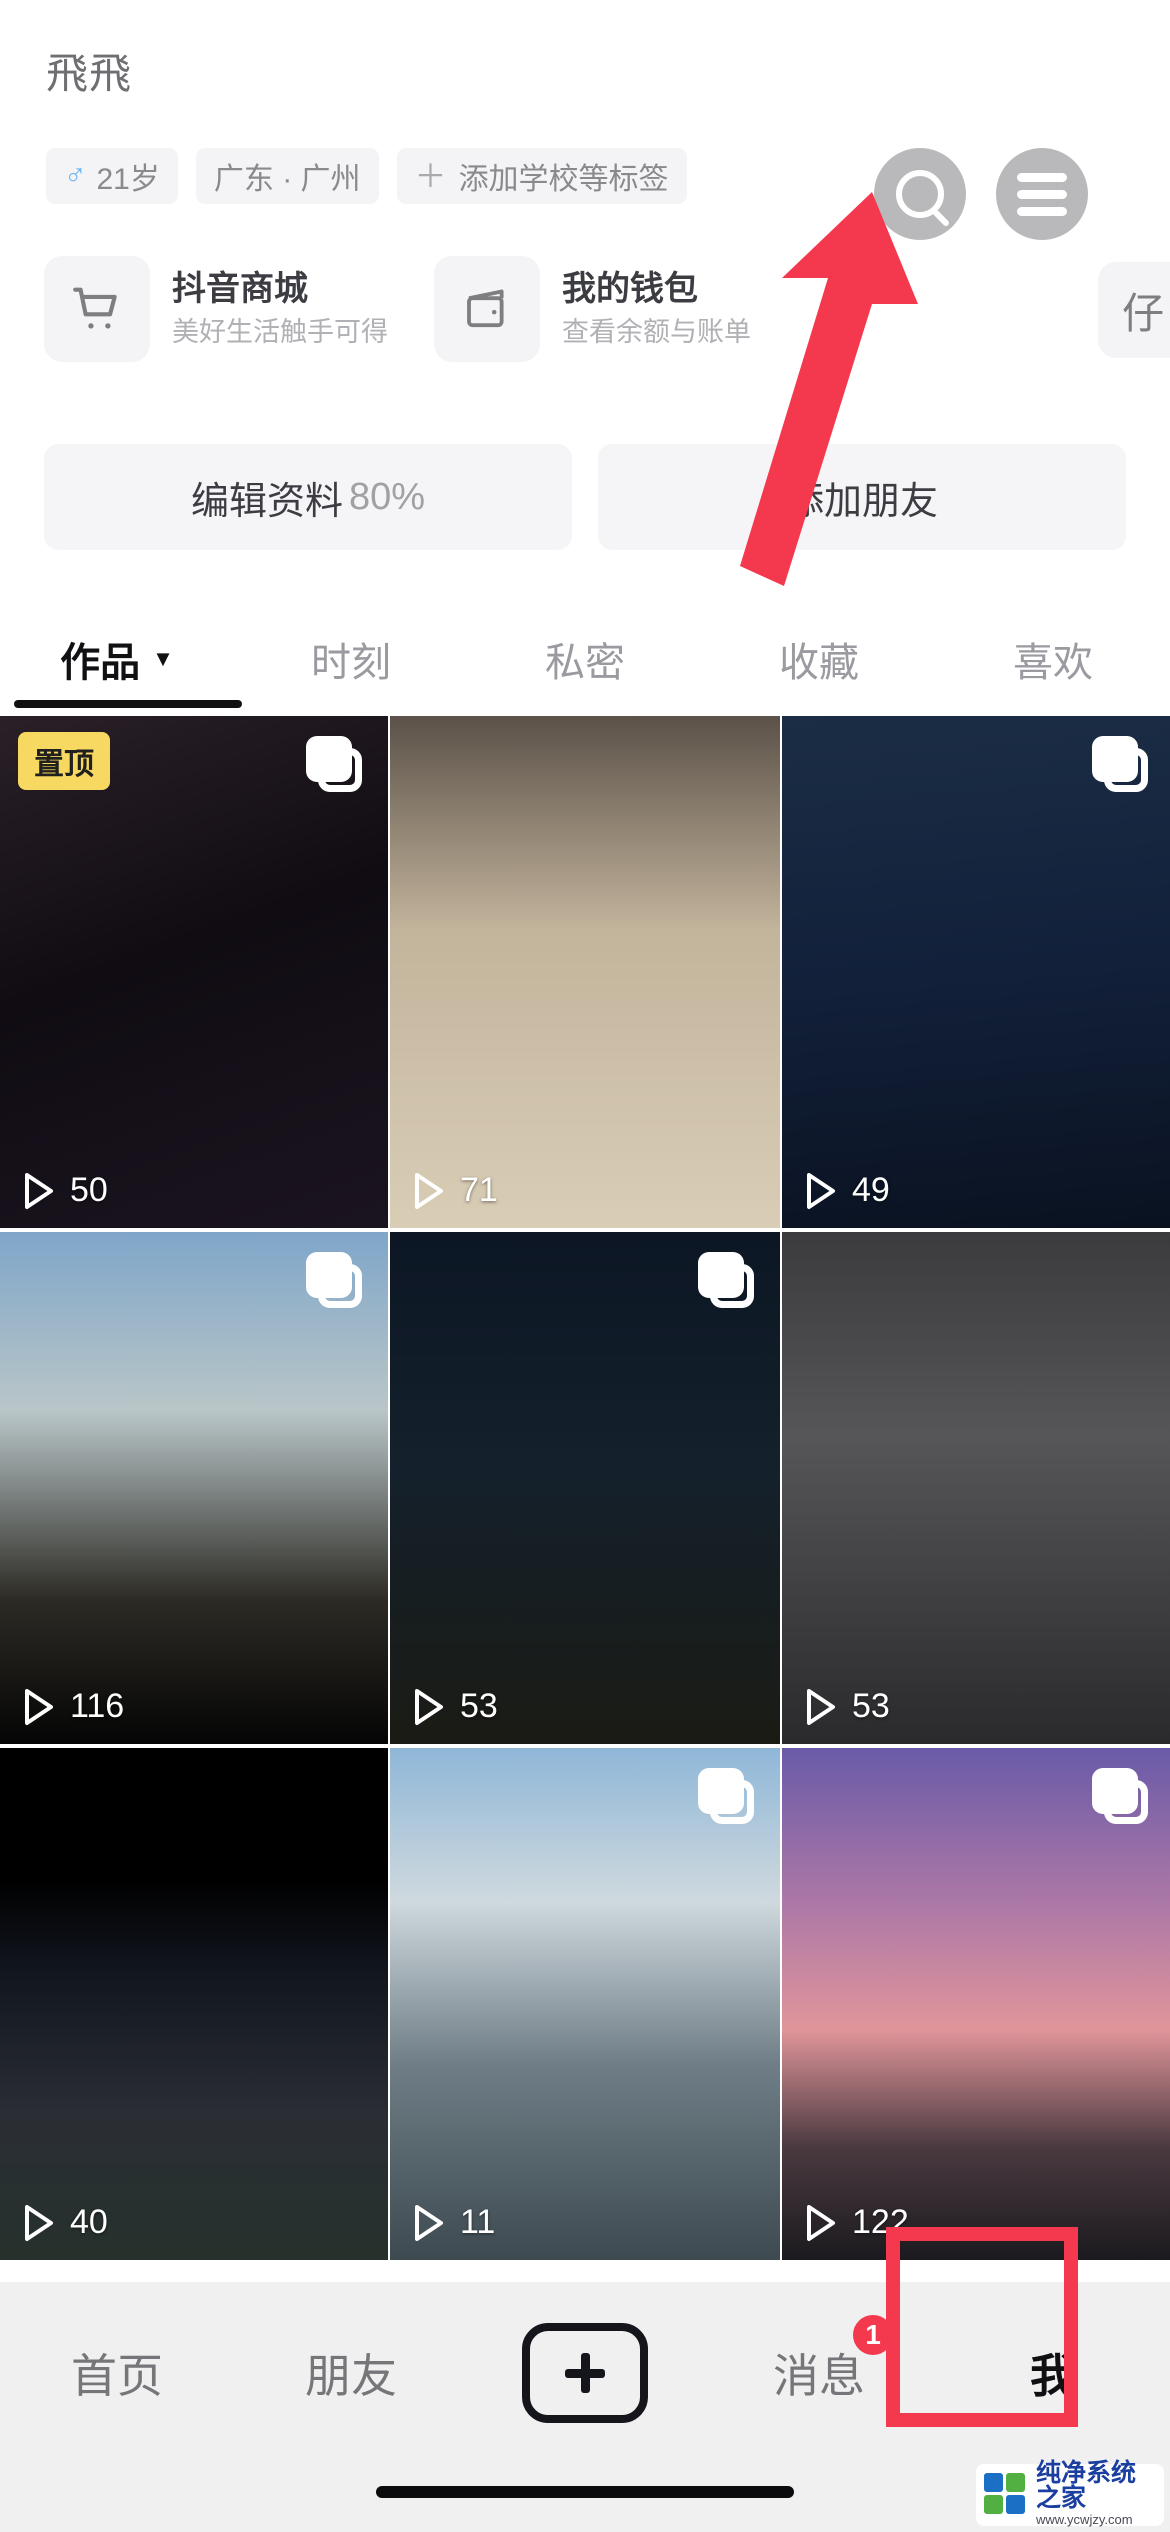  What do you see at coordinates (1042, 194) in the screenshot?
I see `menu-button` at bounding box center [1042, 194].